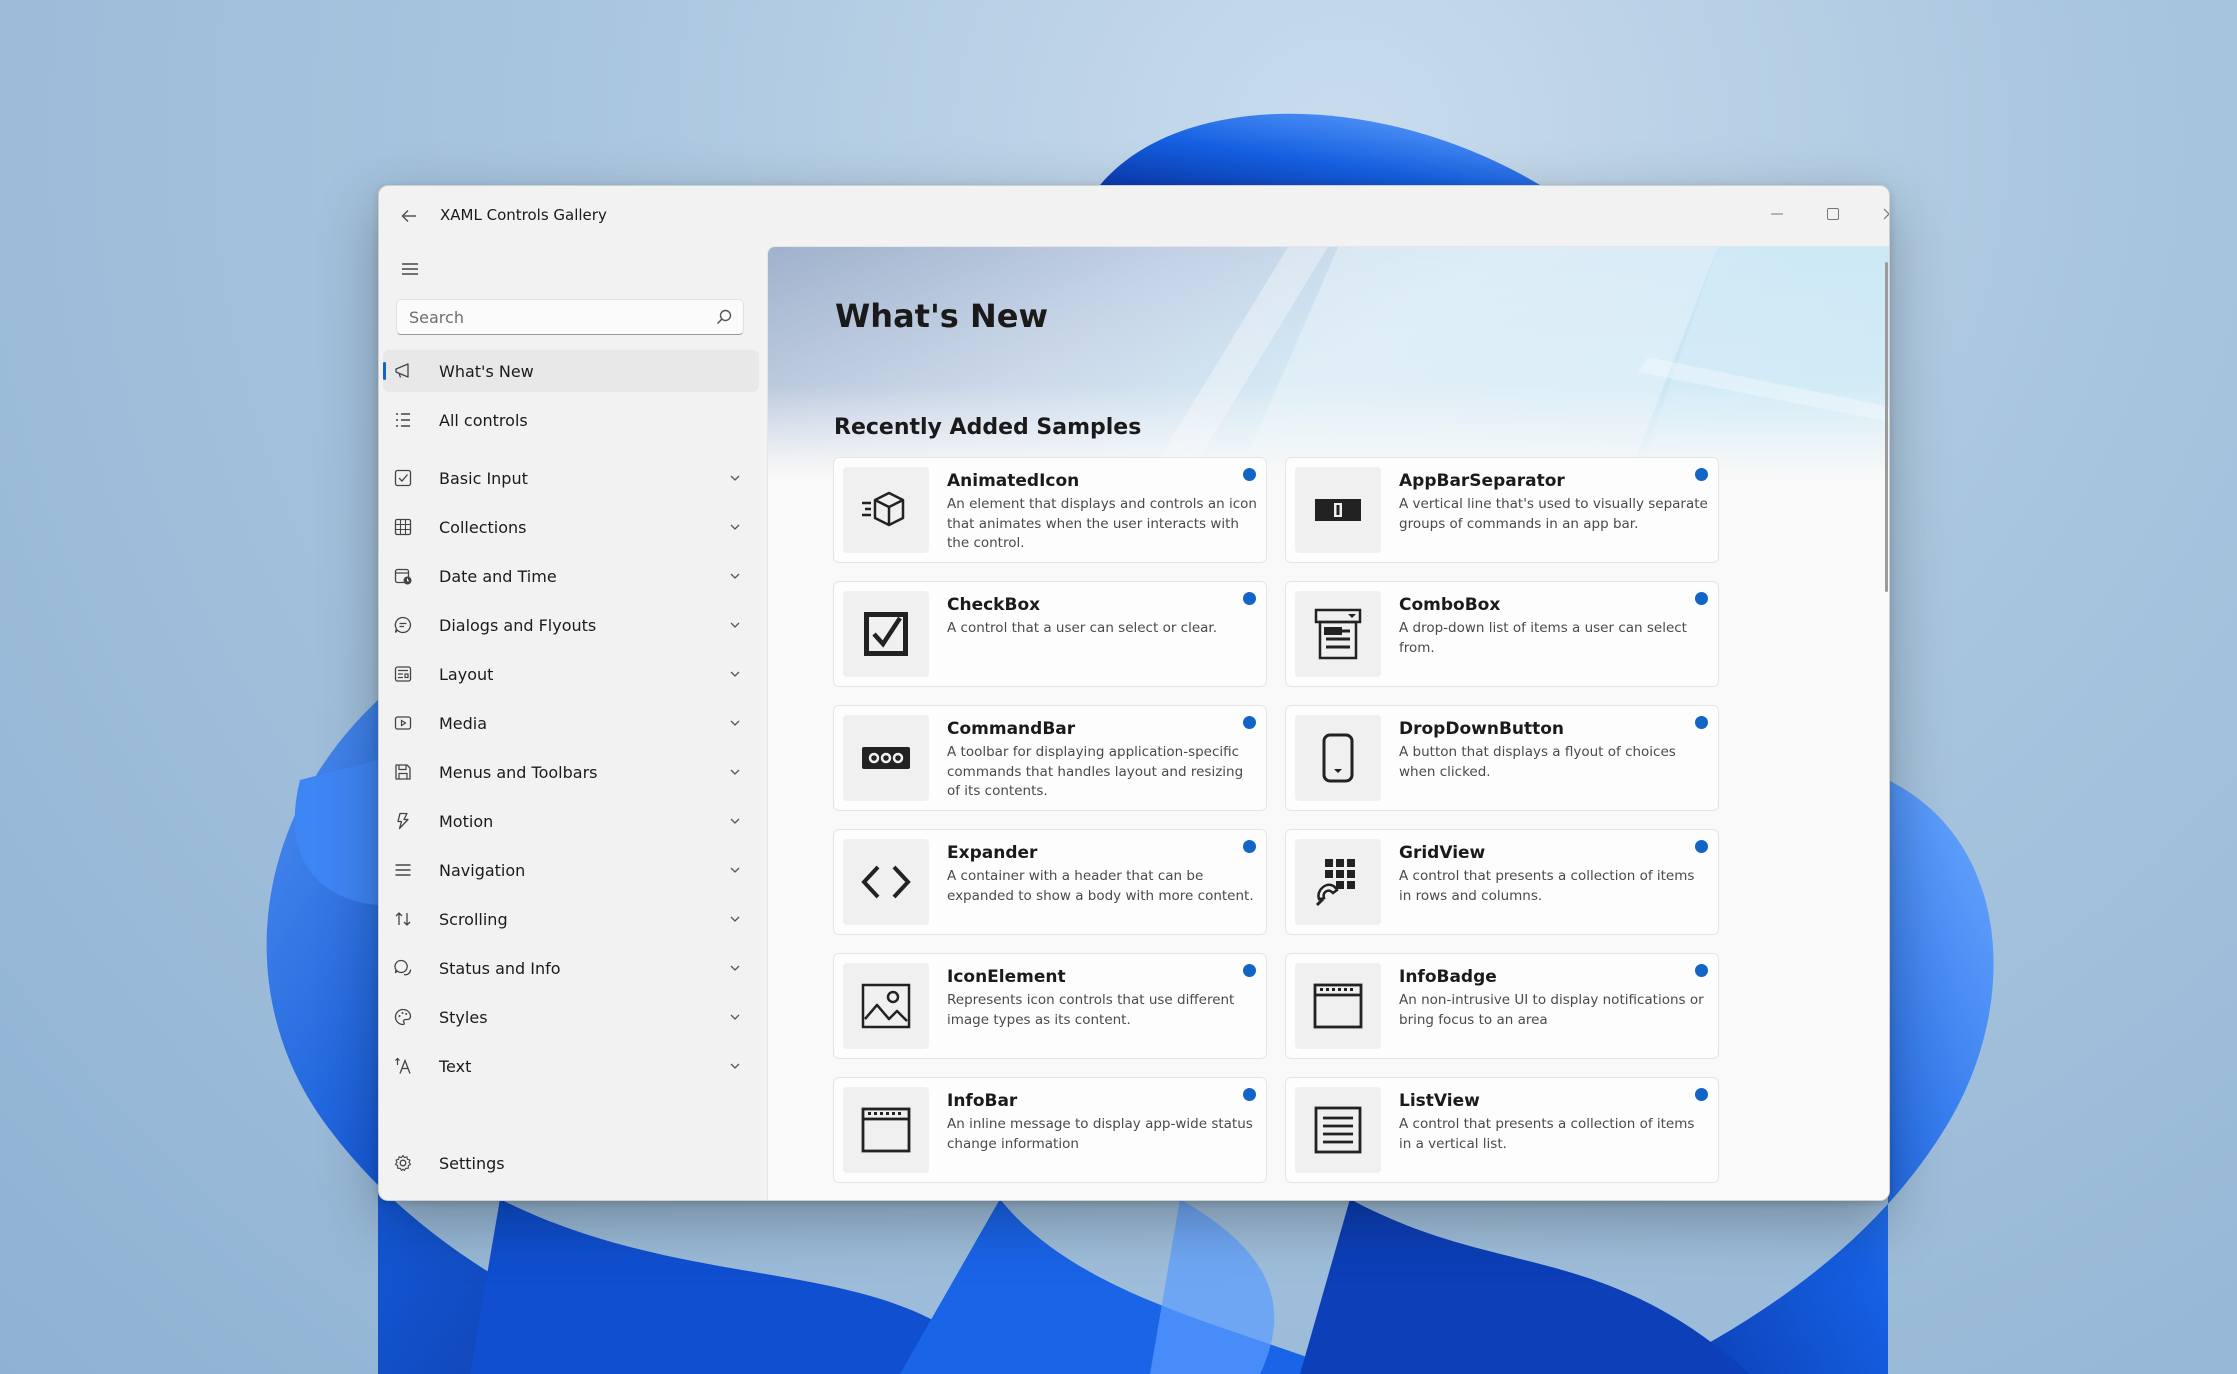  What do you see at coordinates (403, 674) in the screenshot?
I see `layout-icon` at bounding box center [403, 674].